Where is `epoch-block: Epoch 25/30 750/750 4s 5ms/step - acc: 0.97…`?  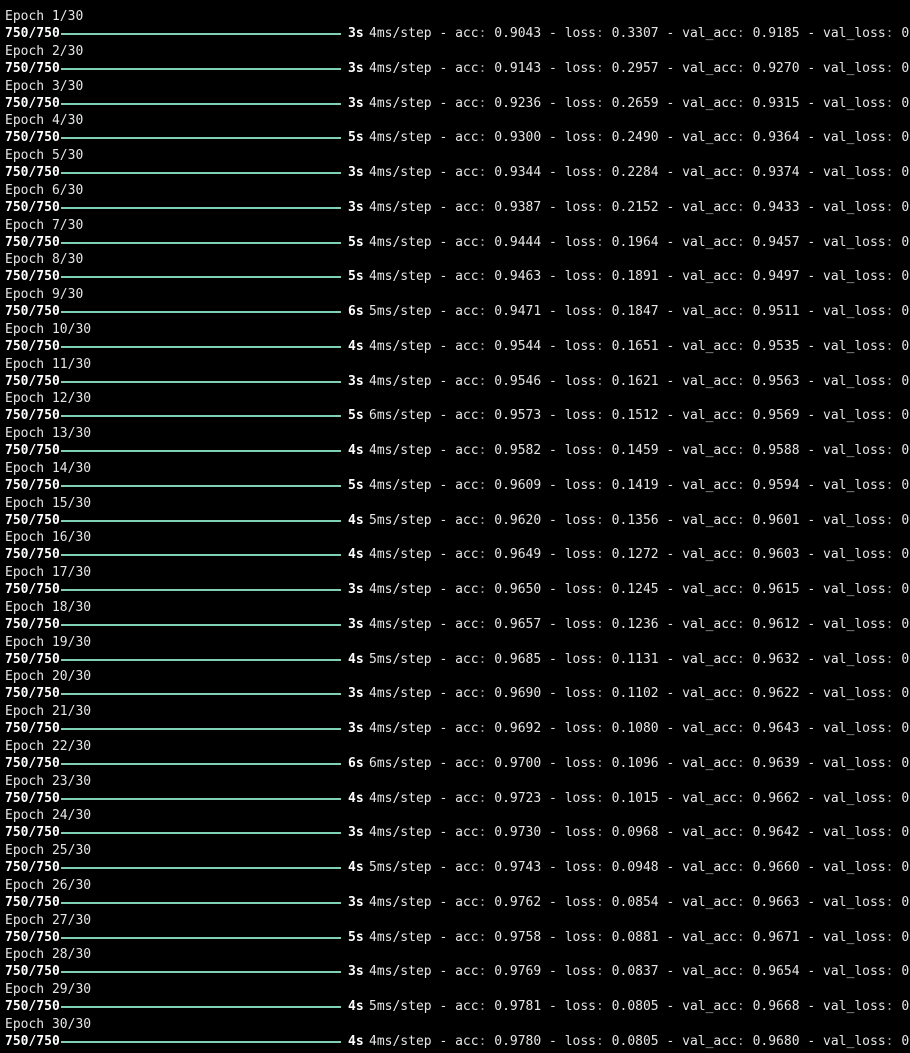 epoch-block: Epoch 25/30 750/750 4s 5ms/step - acc: 0.97… is located at coordinates (457, 859).